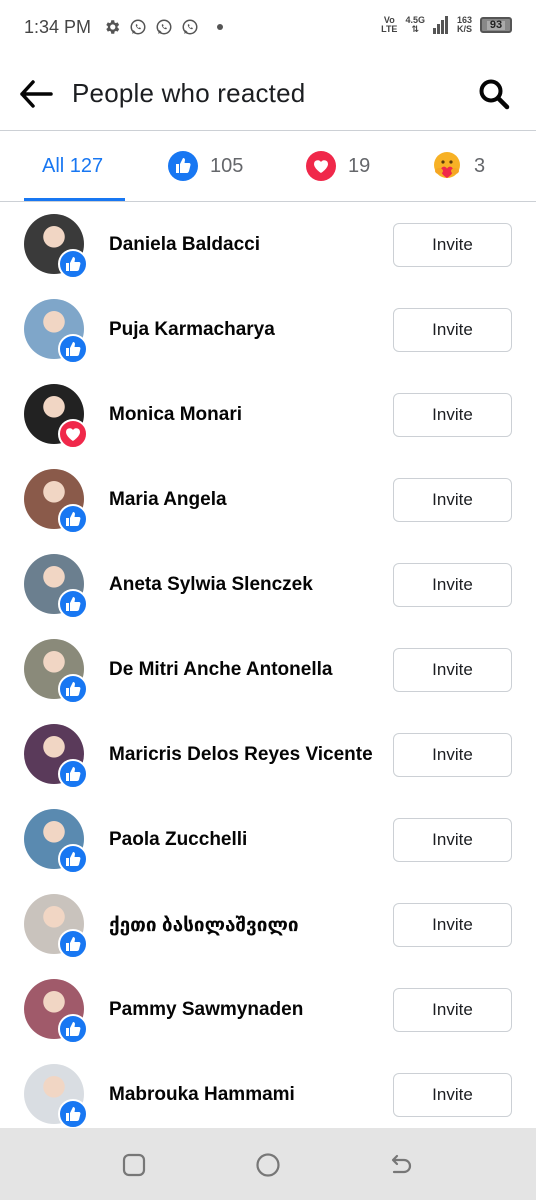 The image size is (536, 1200). Describe the element at coordinates (464, 24) in the screenshot. I see `network-speed: 163 K/S` at that location.